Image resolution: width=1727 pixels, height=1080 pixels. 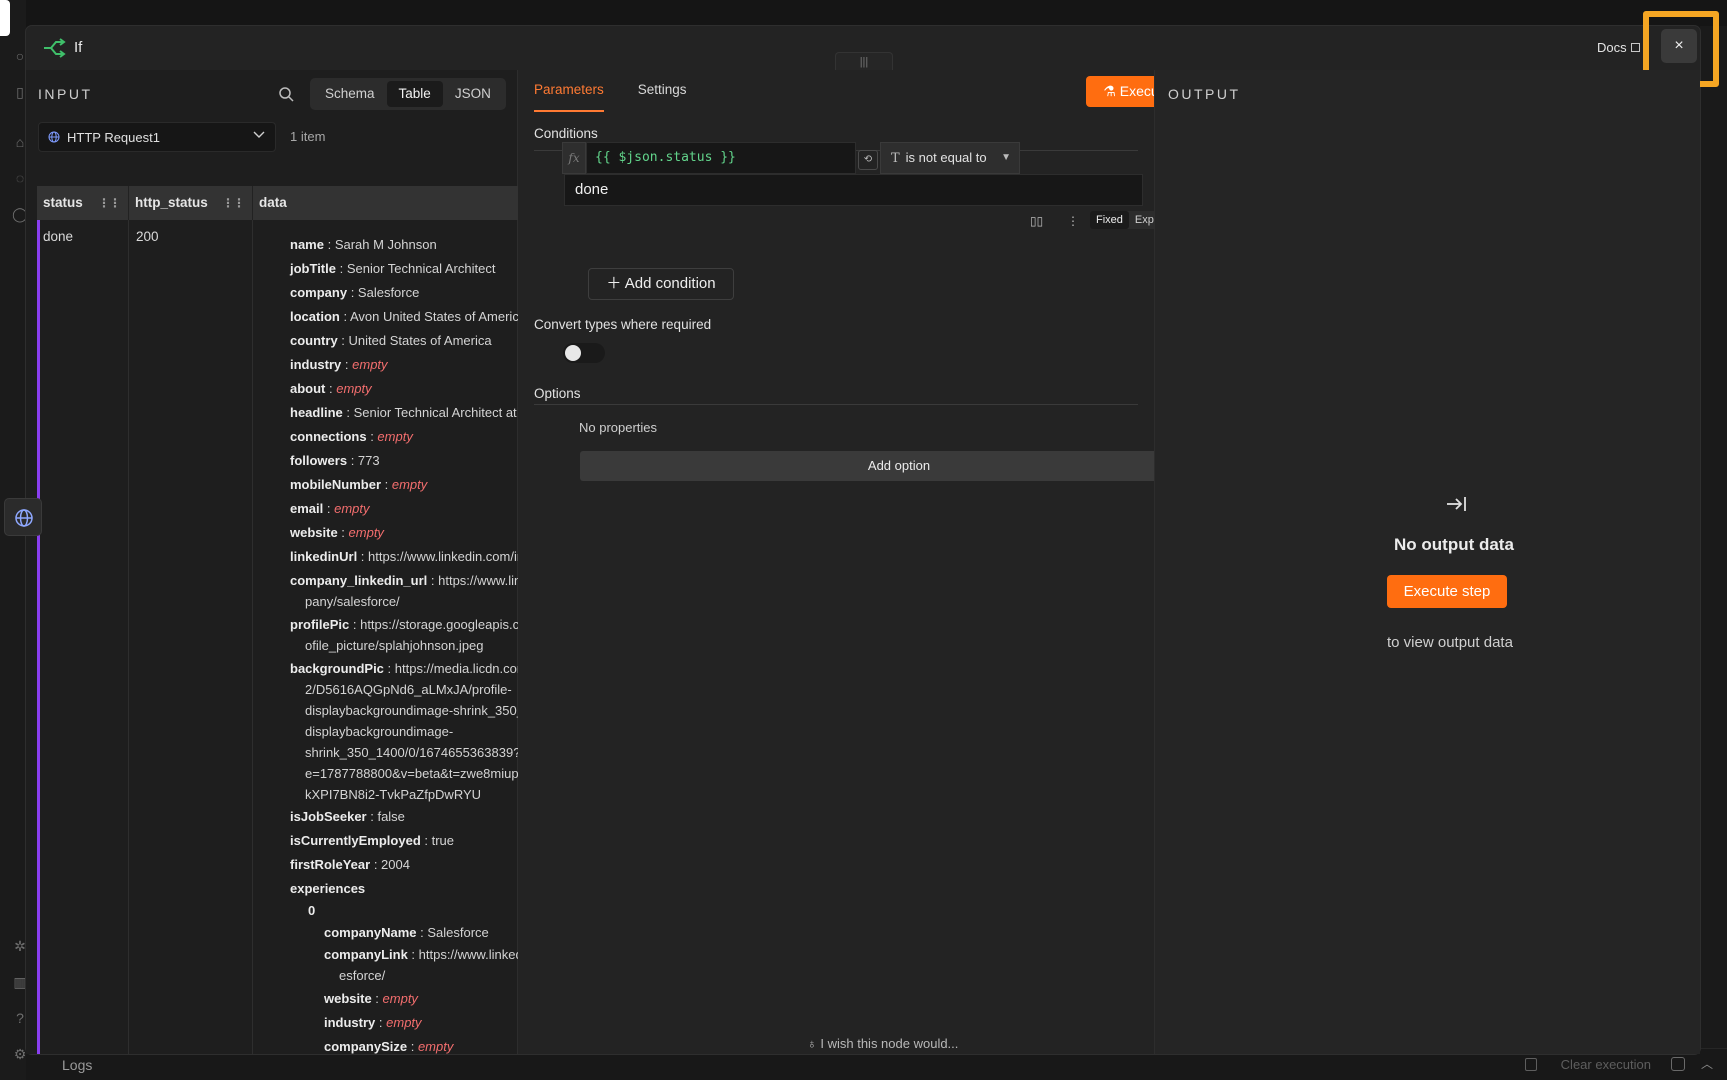 What do you see at coordinates (1678, 1064) in the screenshot?
I see `popout-icon` at bounding box center [1678, 1064].